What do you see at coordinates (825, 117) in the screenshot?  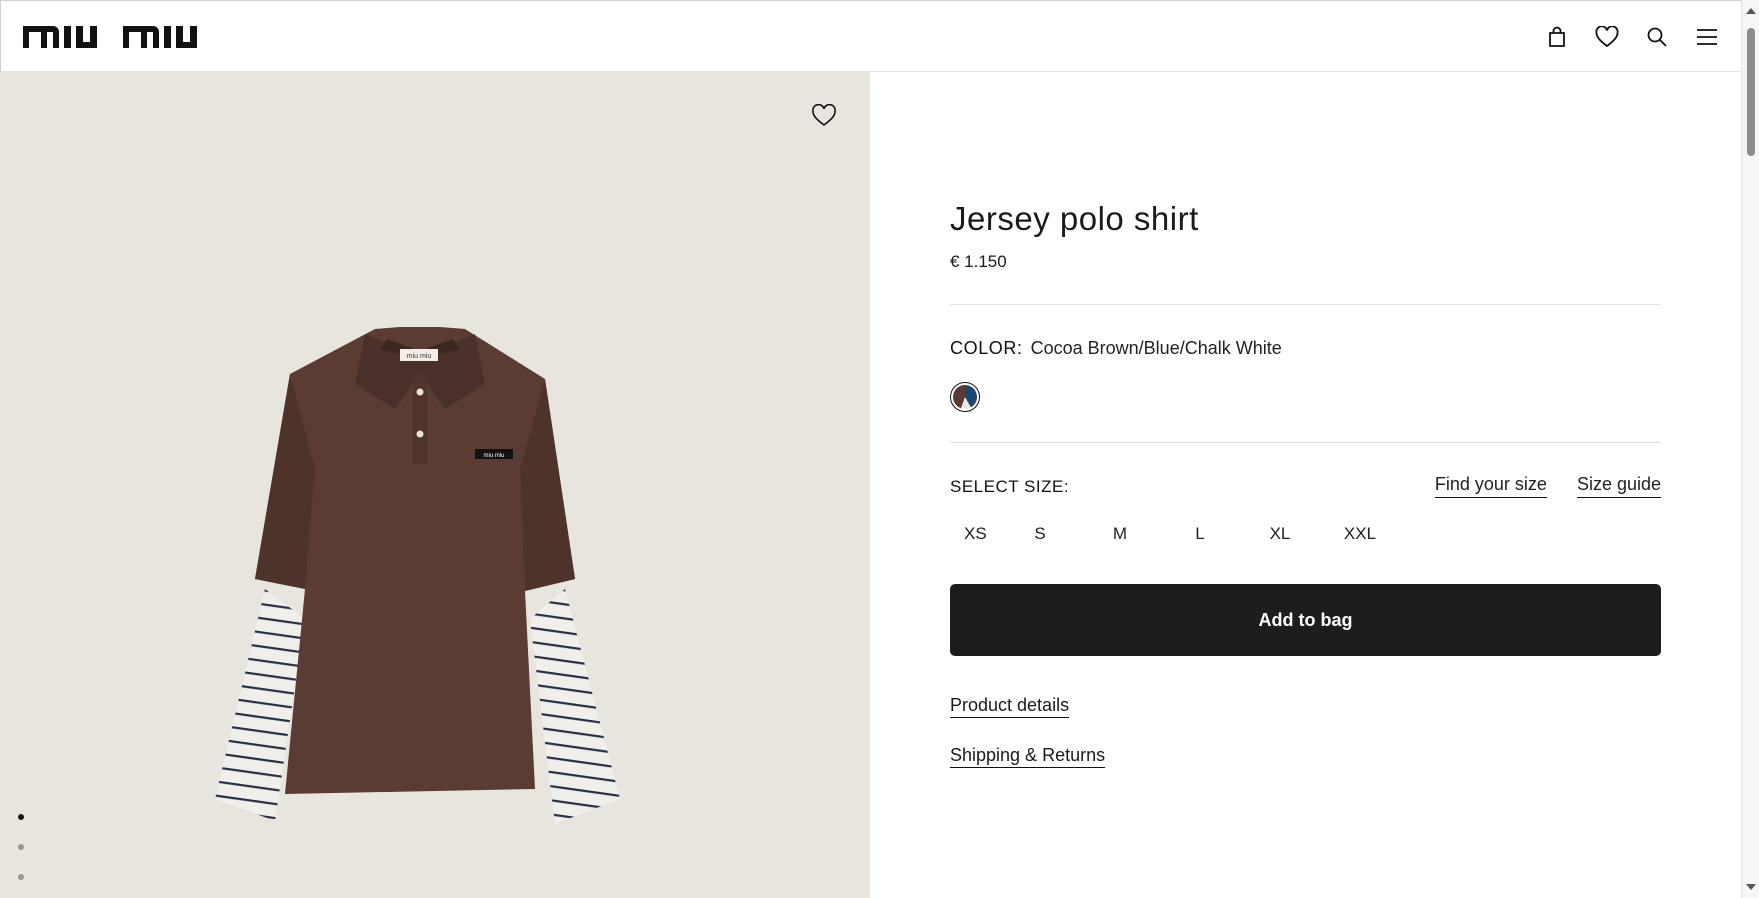 I see `add-to-wishlist-heart-icon` at bounding box center [825, 117].